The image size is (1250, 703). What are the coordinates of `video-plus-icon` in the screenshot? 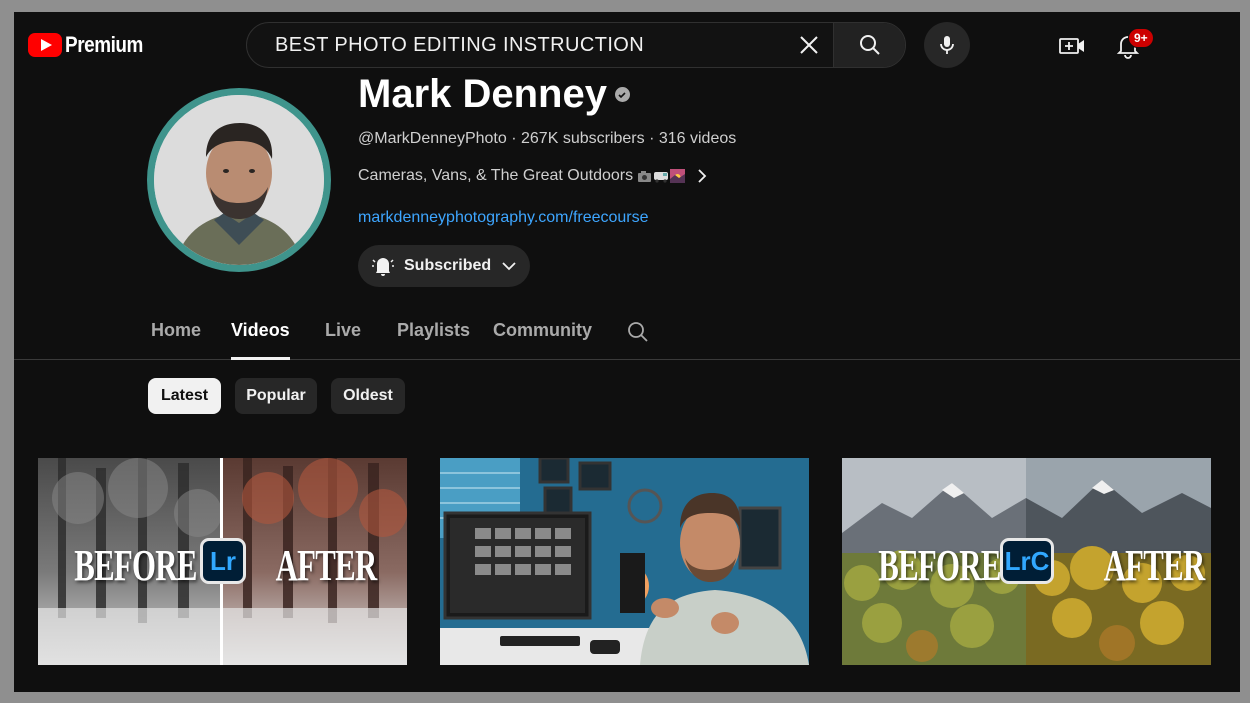 It's located at (1071, 46).